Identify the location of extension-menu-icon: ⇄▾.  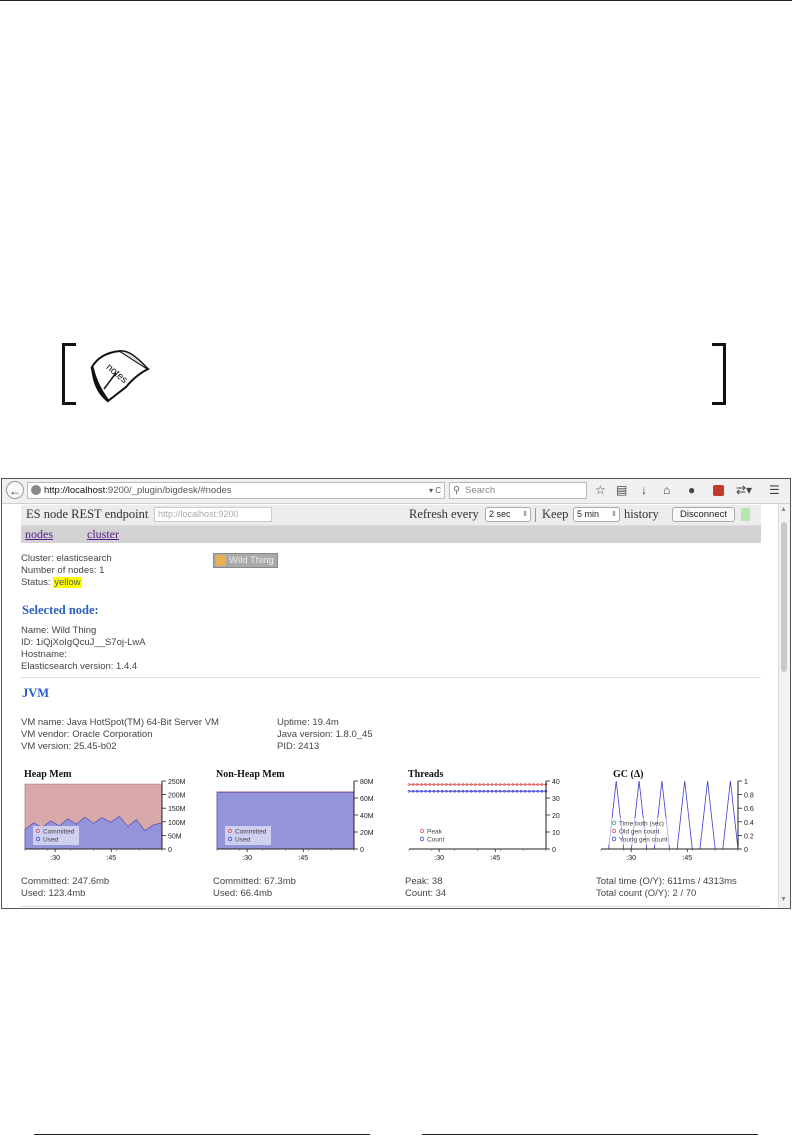
(744, 490).